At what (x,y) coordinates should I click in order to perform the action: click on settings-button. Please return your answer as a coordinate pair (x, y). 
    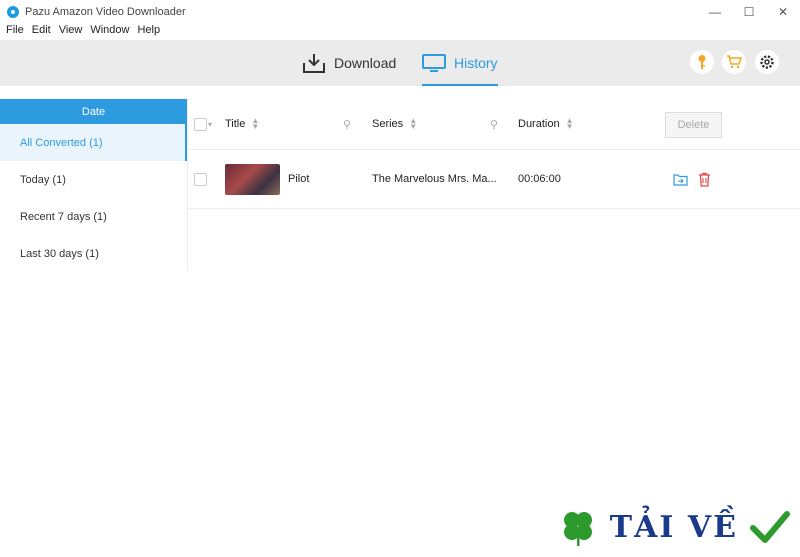
    Looking at the image, I should click on (767, 62).